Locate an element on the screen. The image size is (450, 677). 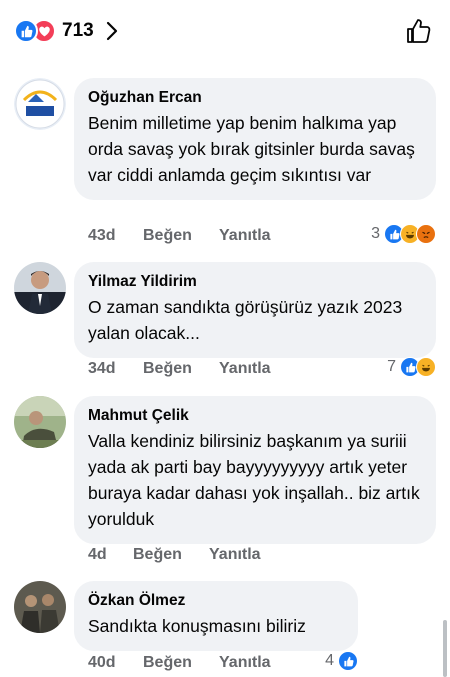
chevron-right-icon is located at coordinates (113, 31).